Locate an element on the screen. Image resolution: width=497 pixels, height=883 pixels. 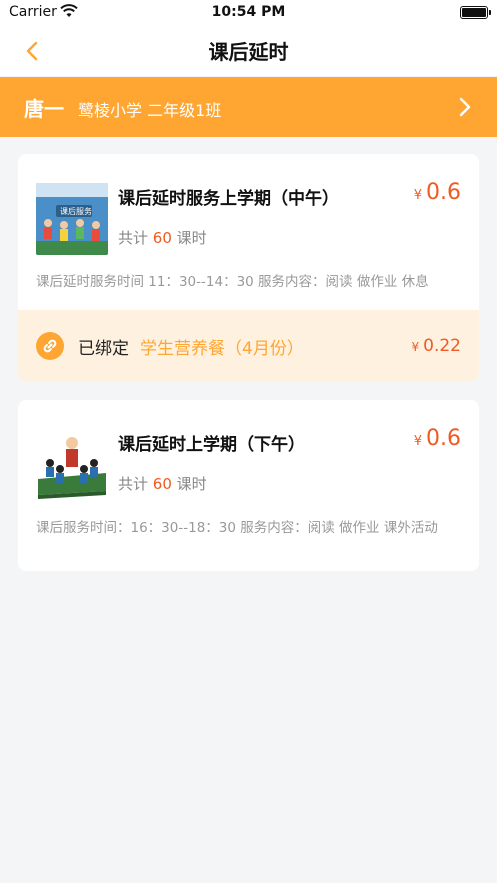
status-bar: Carrier 10:54 PM is located at coordinates (248, 13).